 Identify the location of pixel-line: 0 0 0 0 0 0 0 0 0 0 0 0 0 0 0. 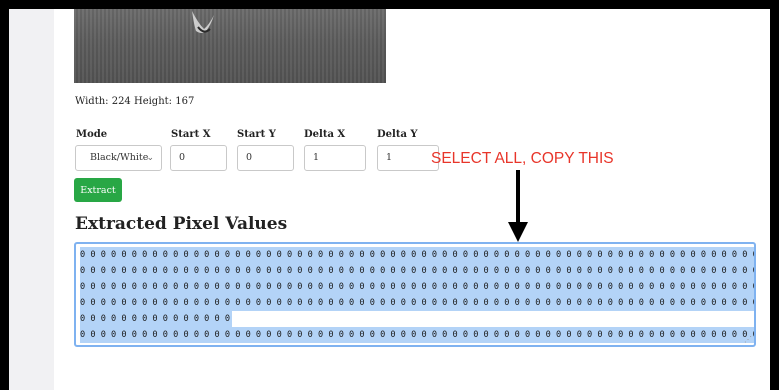
(417, 319).